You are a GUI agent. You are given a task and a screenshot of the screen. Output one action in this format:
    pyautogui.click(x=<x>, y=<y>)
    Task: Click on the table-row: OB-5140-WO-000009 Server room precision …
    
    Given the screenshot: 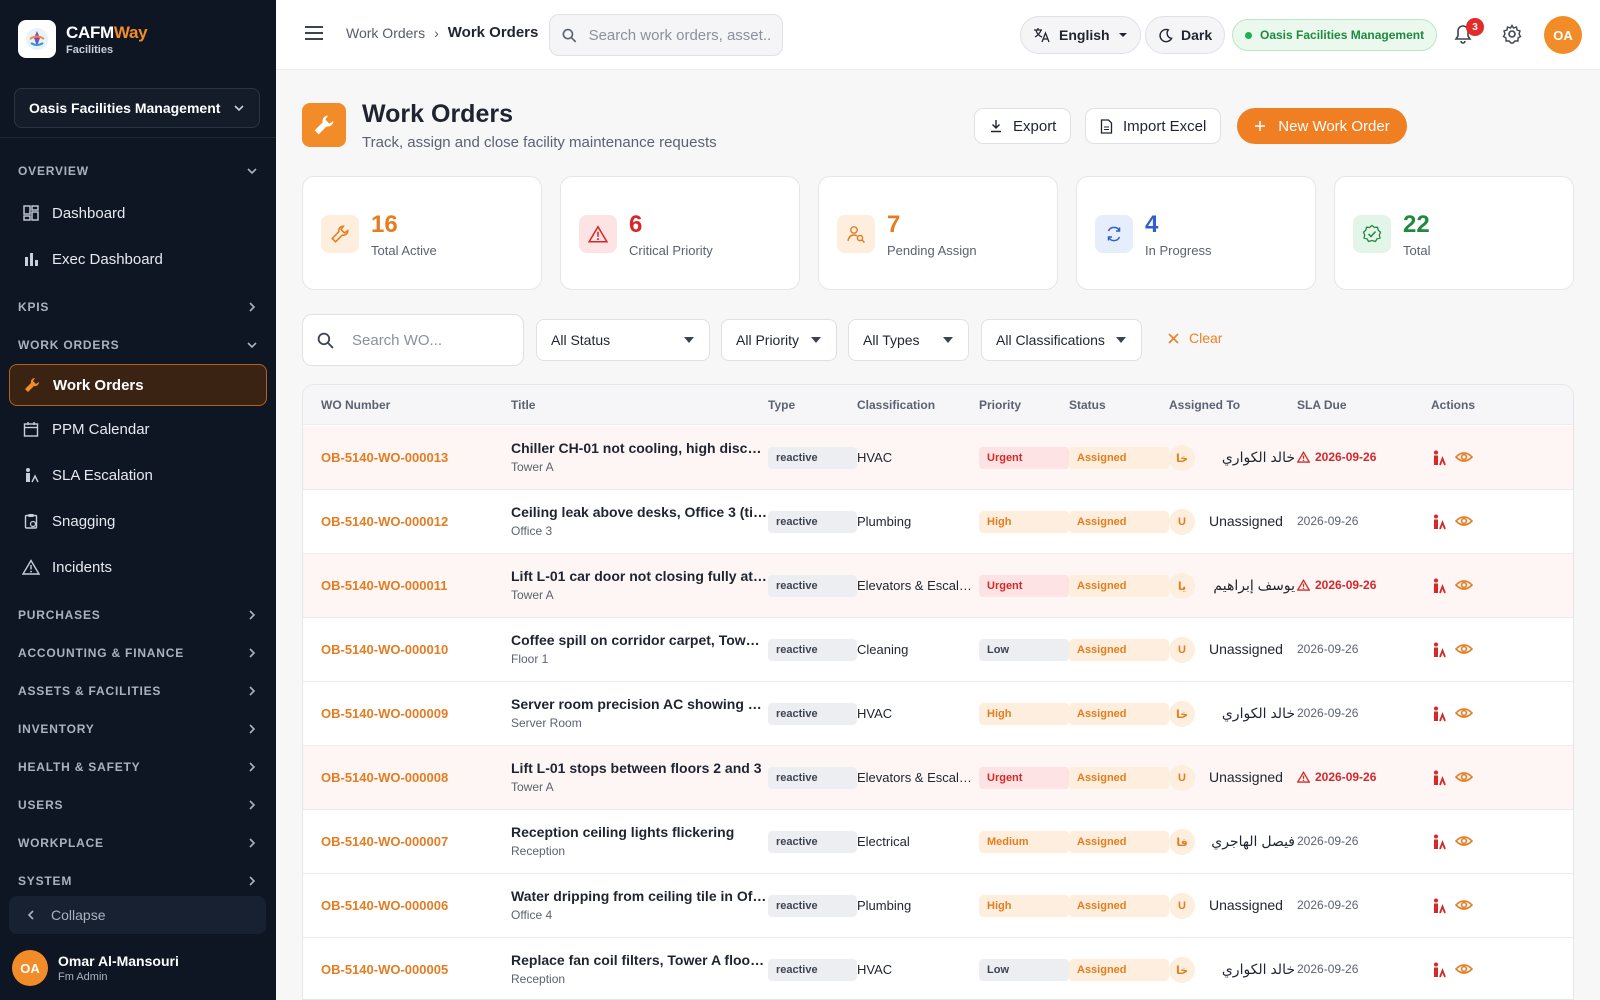 What is the action you would take?
    pyautogui.click(x=938, y=714)
    